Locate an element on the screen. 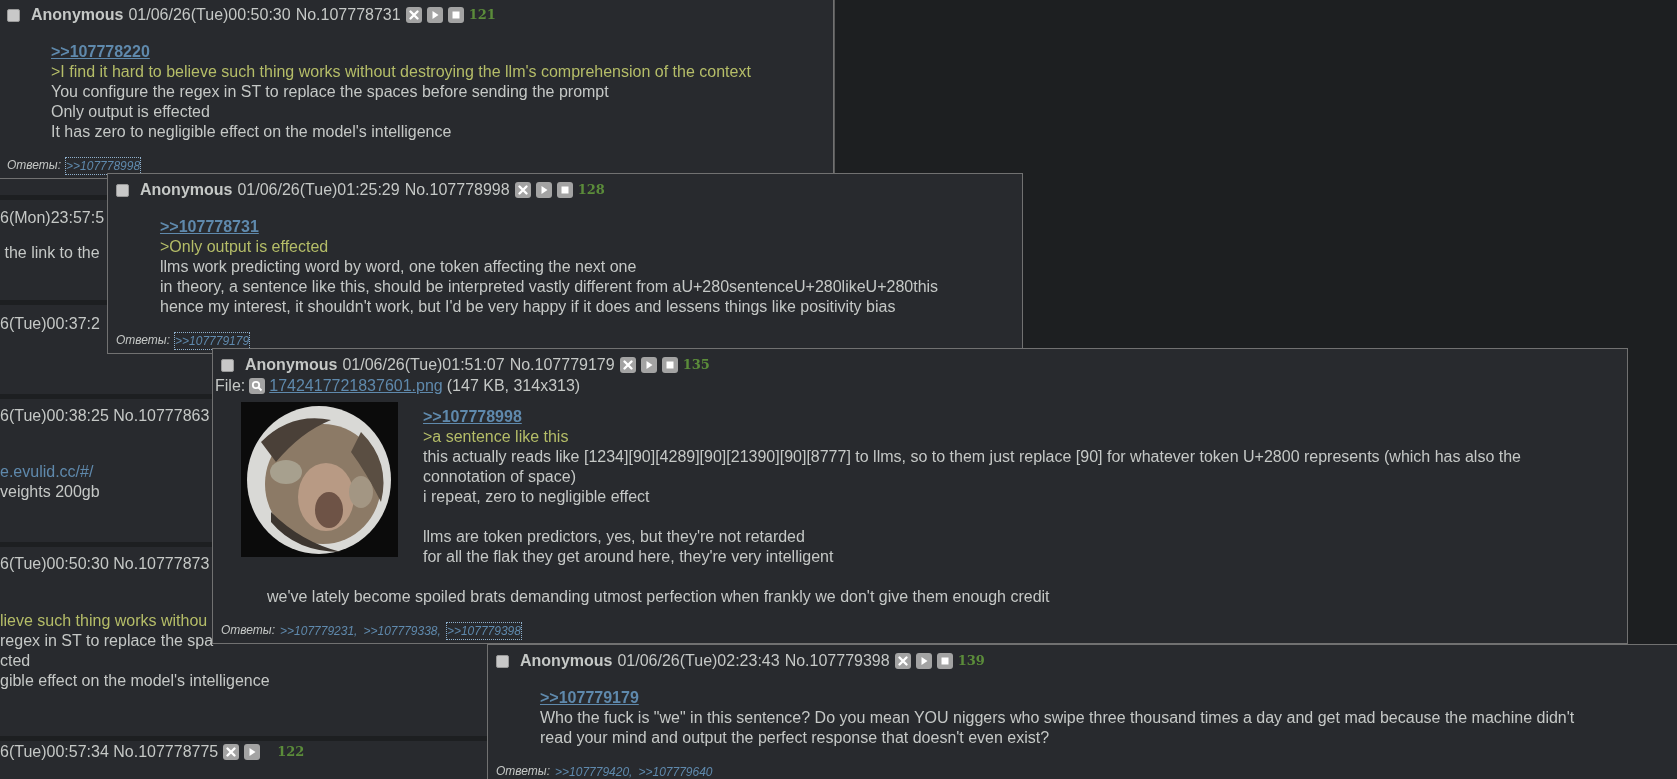  post-text: i repeat, zero to negligible effect is located at coordinates (536, 496).